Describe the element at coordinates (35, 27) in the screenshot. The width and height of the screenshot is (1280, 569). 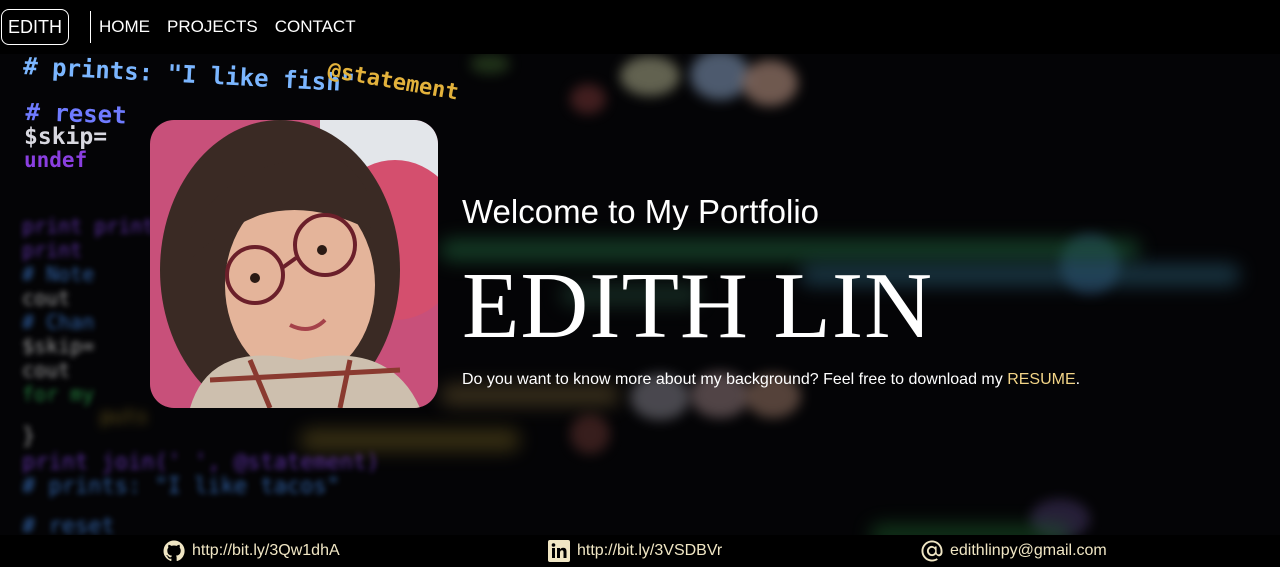
I see `brand-logo-button: EDITH` at that location.